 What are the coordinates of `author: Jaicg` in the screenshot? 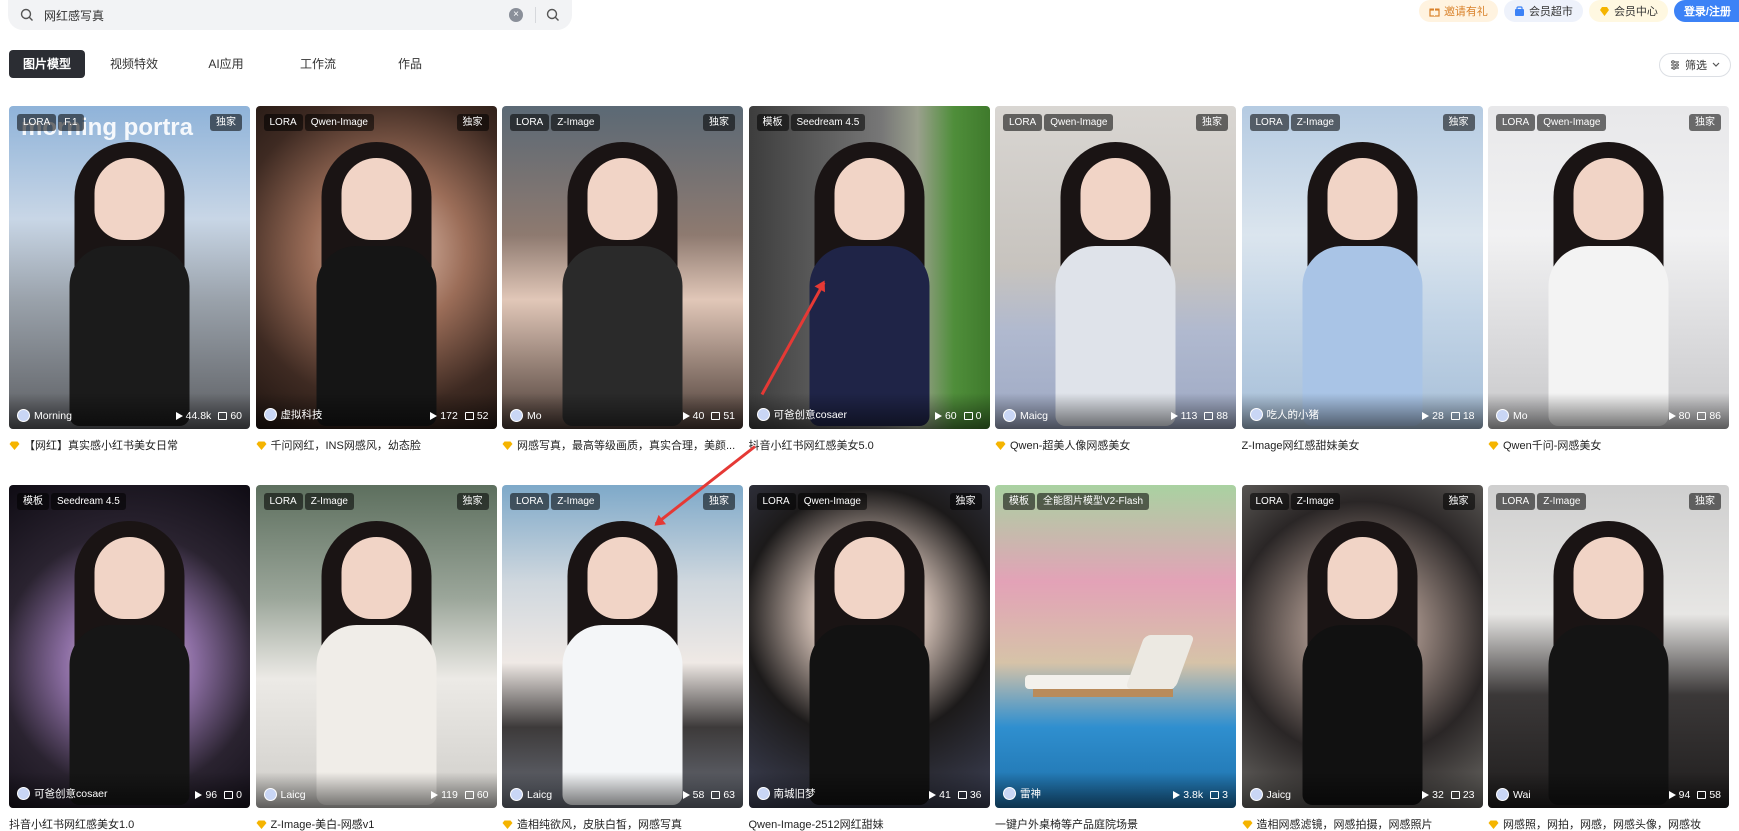 It's located at (1270, 794).